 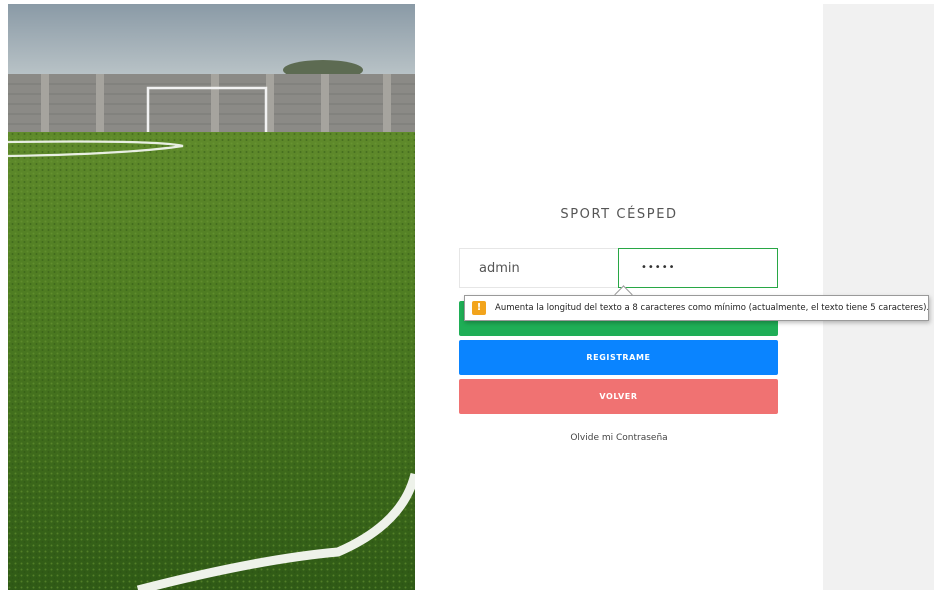 I want to click on register-button: REGISTRAME, so click(x=618, y=357).